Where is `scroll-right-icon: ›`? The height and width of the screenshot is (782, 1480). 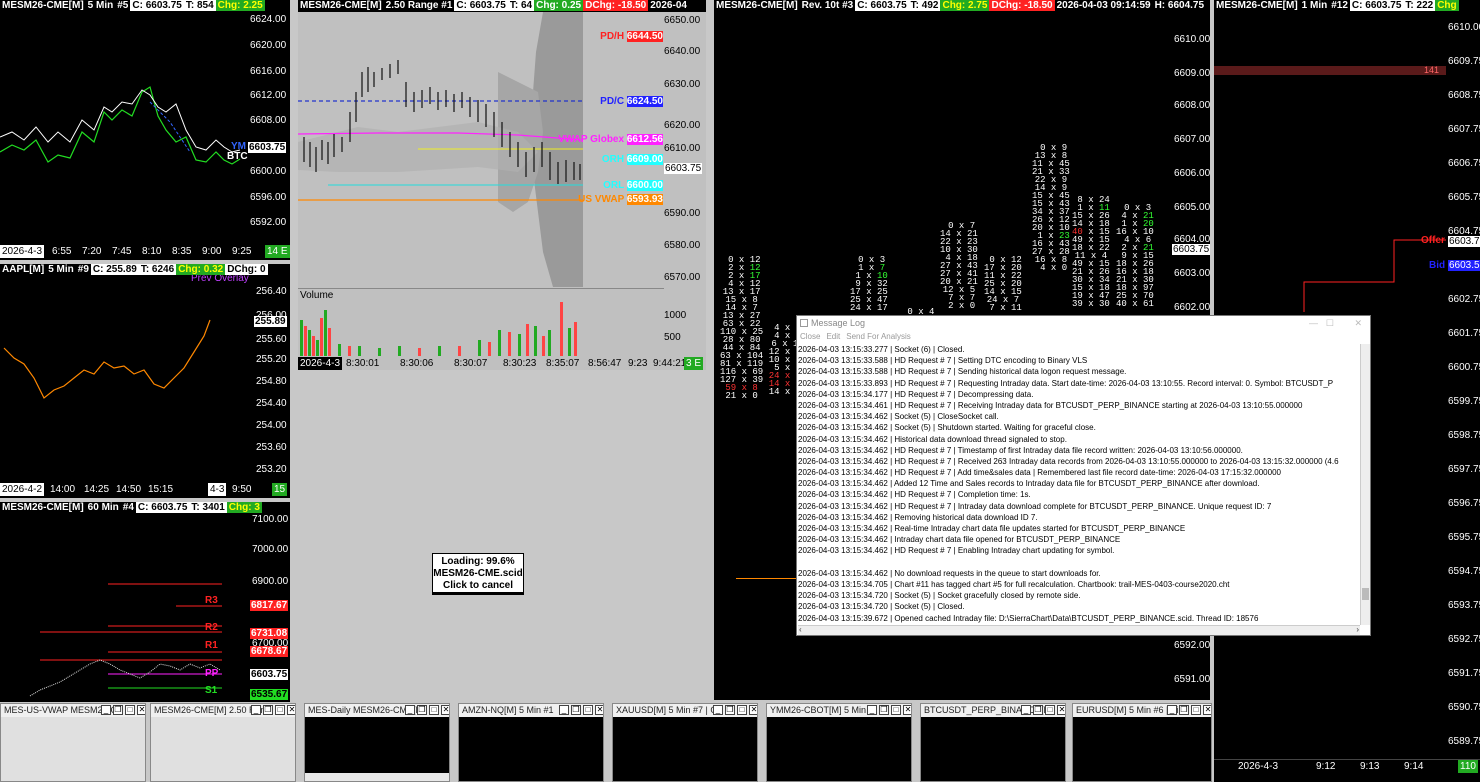 scroll-right-icon: › is located at coordinates (1357, 629).